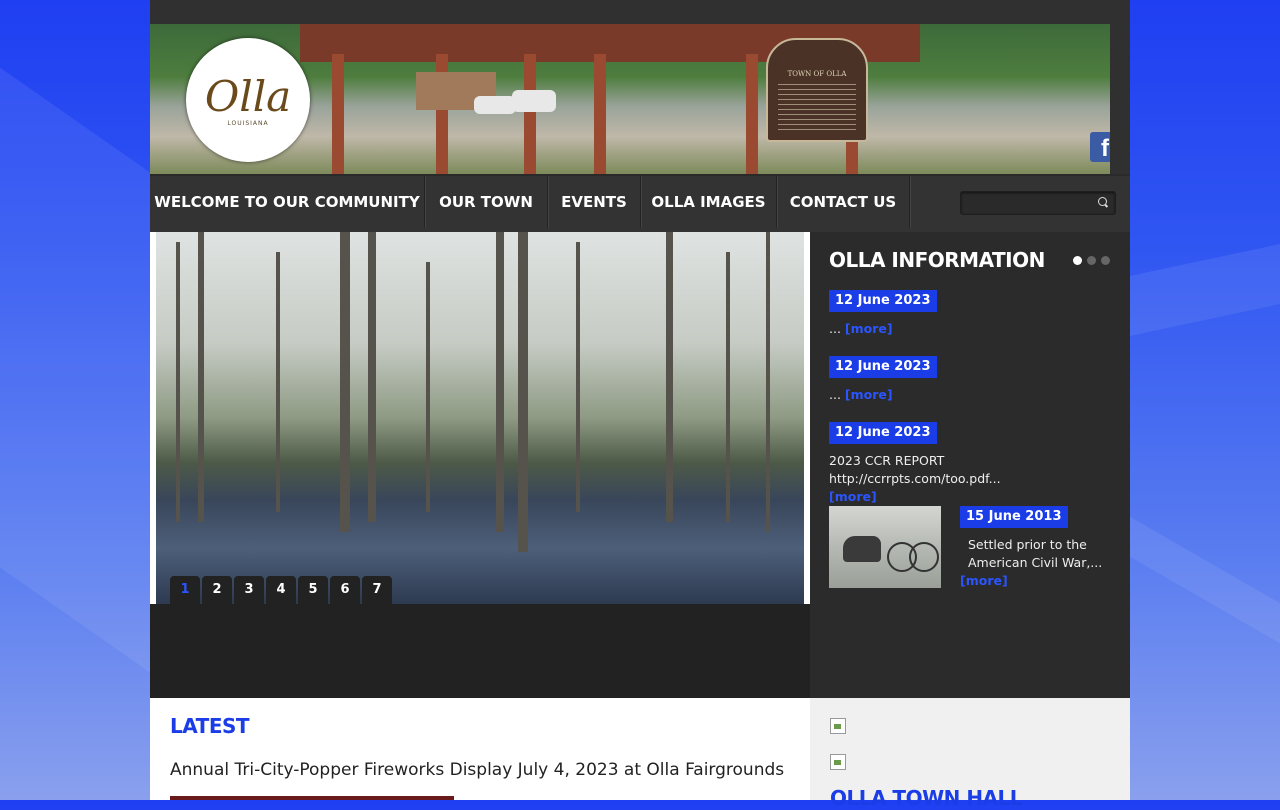 The width and height of the screenshot is (1280, 810). What do you see at coordinates (281, 590) in the screenshot?
I see `slider-page-button: 4` at bounding box center [281, 590].